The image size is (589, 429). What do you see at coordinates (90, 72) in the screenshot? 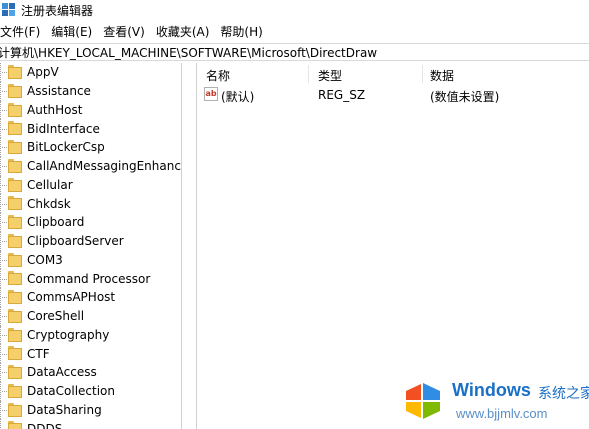
I see `tree-item: AppV` at bounding box center [90, 72].